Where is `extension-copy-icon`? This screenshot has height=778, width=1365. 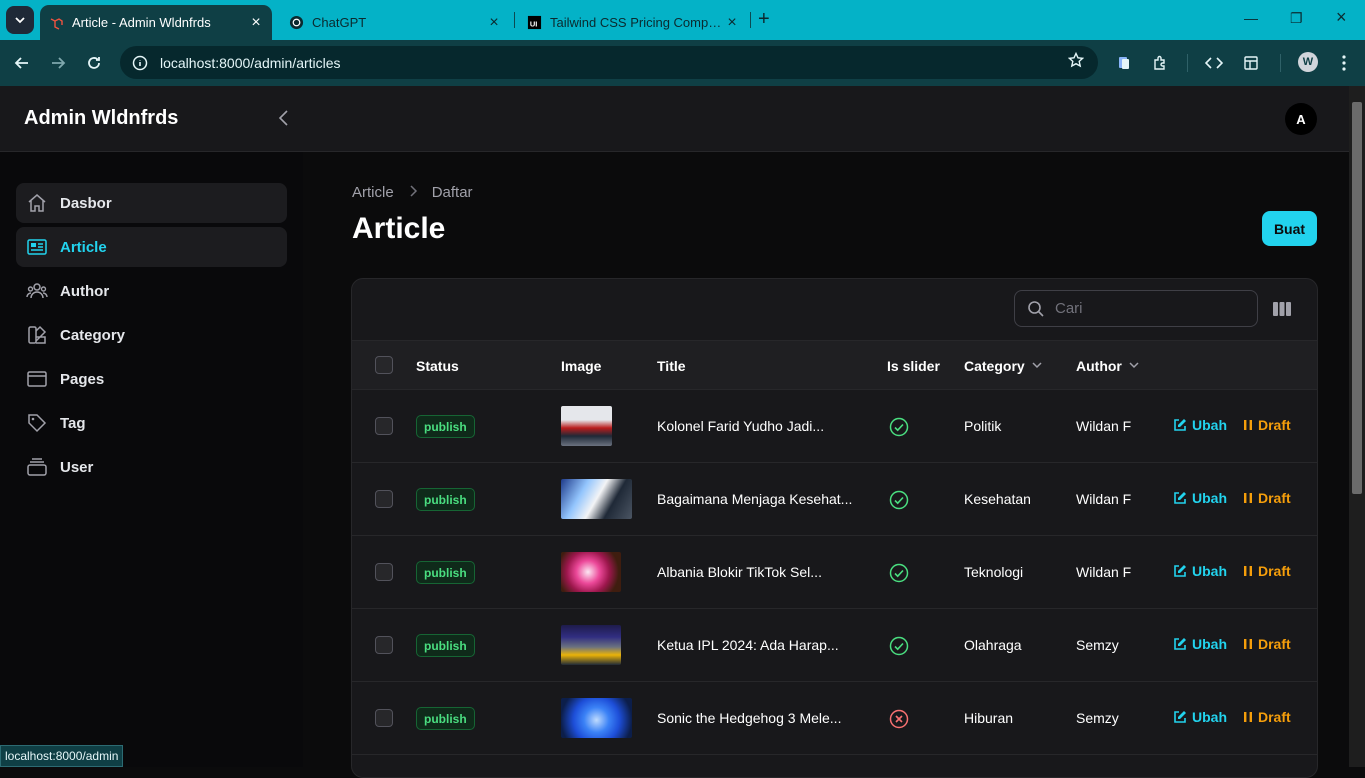
extension-copy-icon is located at coordinates (1124, 63).